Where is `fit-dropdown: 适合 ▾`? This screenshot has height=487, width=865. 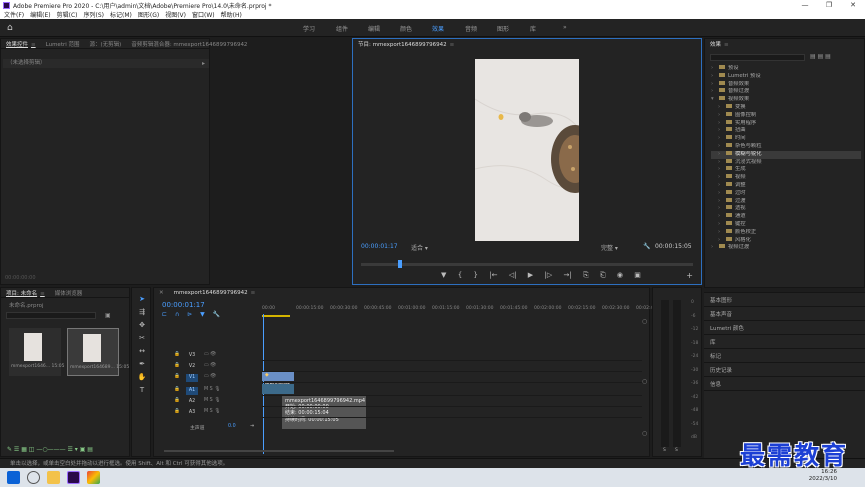
fit-dropdown: 适合 ▾ is located at coordinates (419, 247).